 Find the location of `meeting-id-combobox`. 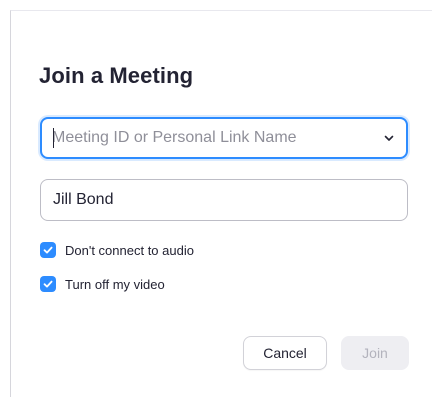

meeting-id-combobox is located at coordinates (224, 138).